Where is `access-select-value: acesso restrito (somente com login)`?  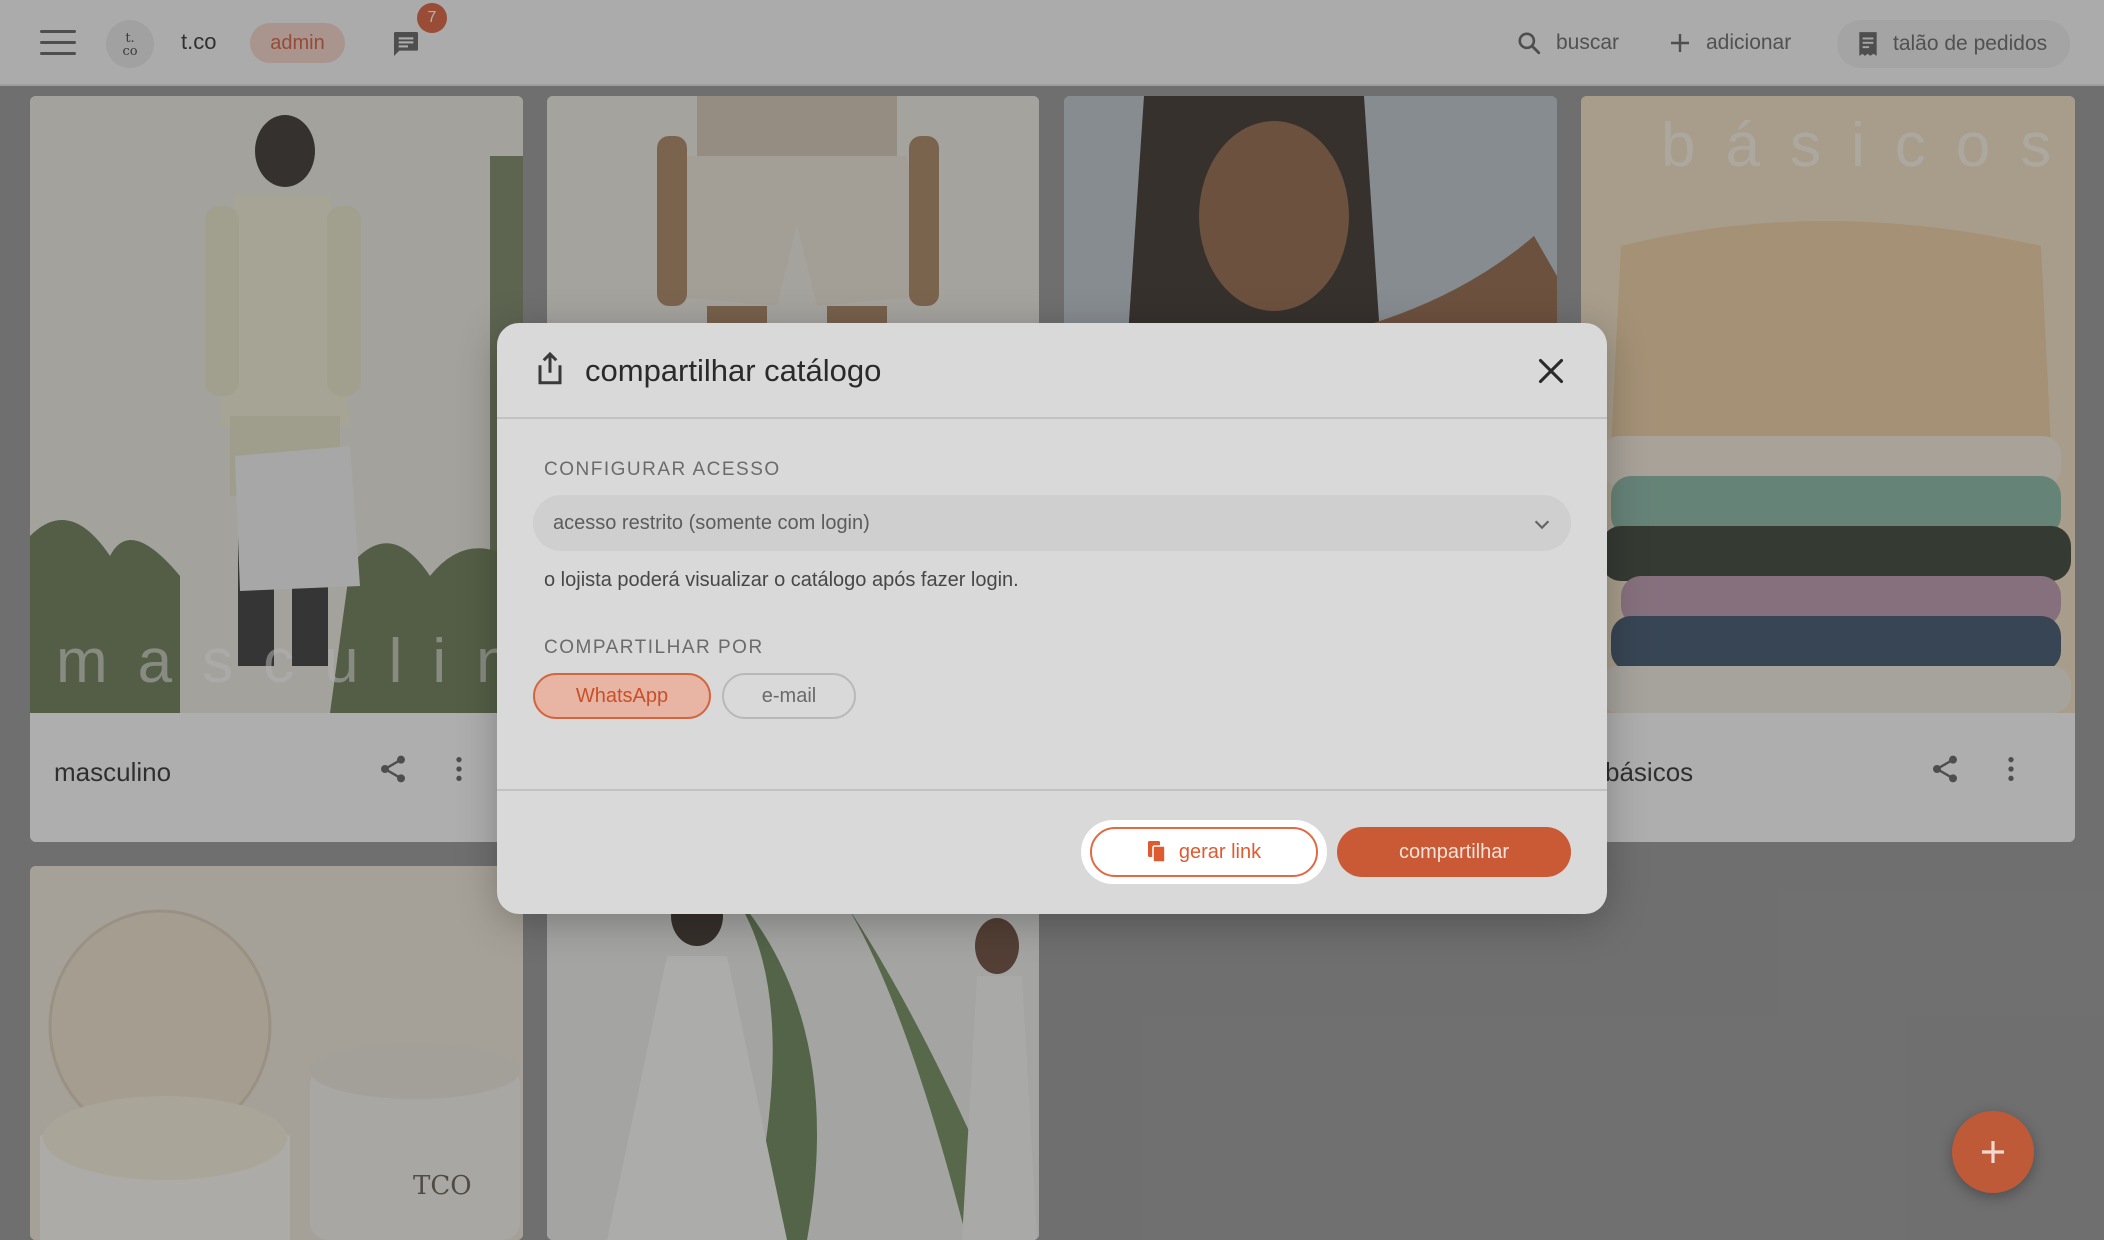
access-select-value: acesso restrito (somente com login) is located at coordinates (711, 523).